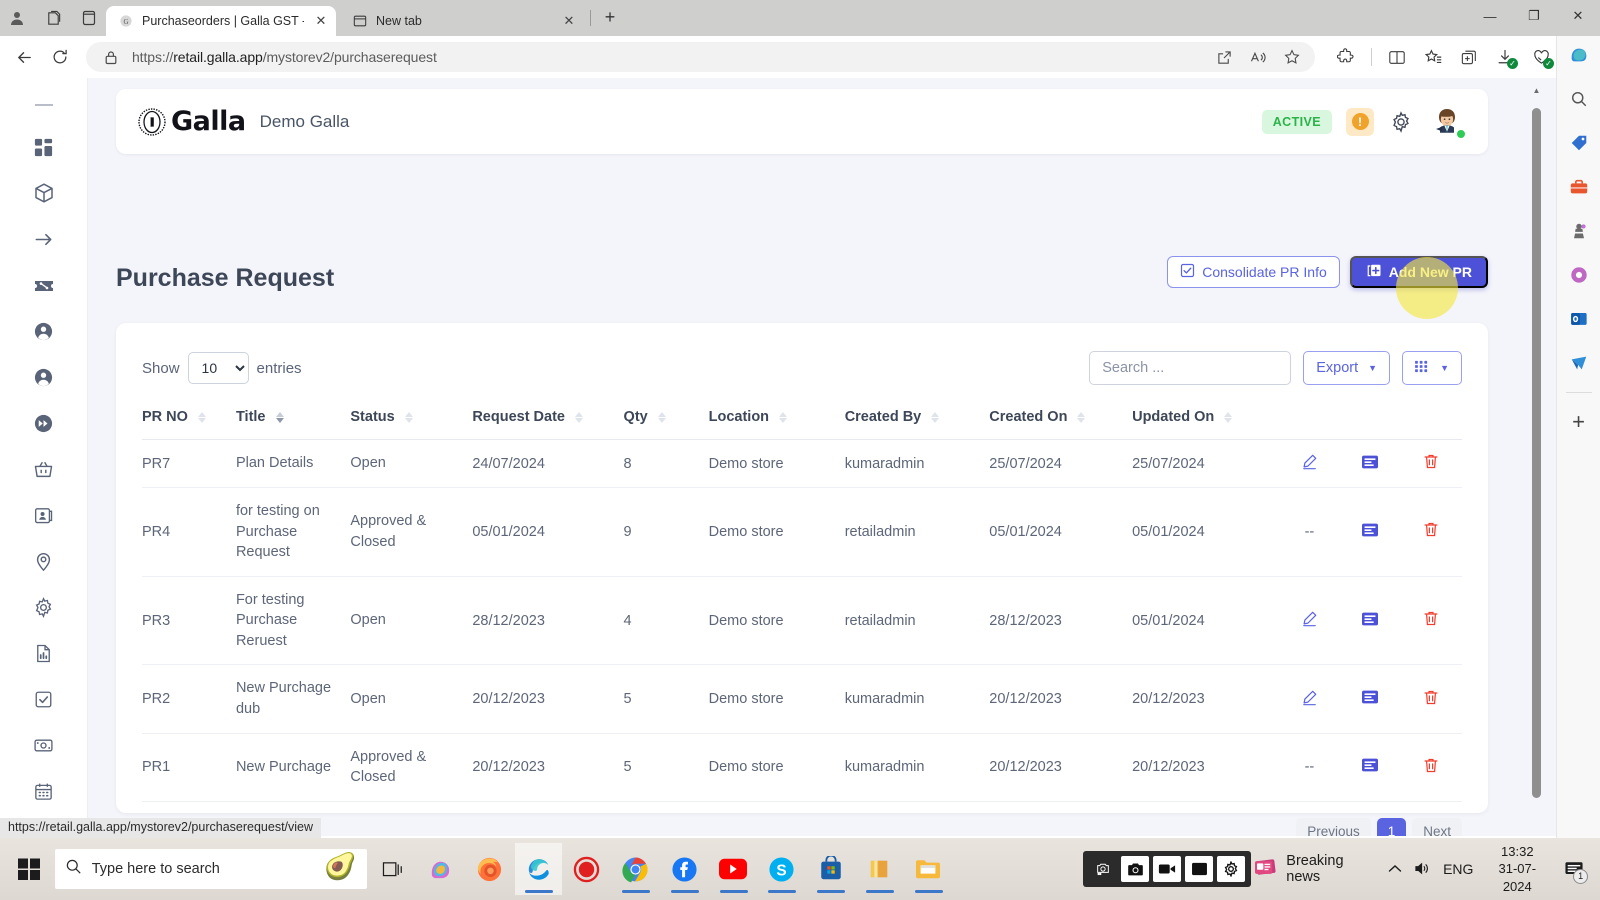 This screenshot has height=900, width=1600. What do you see at coordinates (44, 561) in the screenshot?
I see `sidebar-item-locations` at bounding box center [44, 561].